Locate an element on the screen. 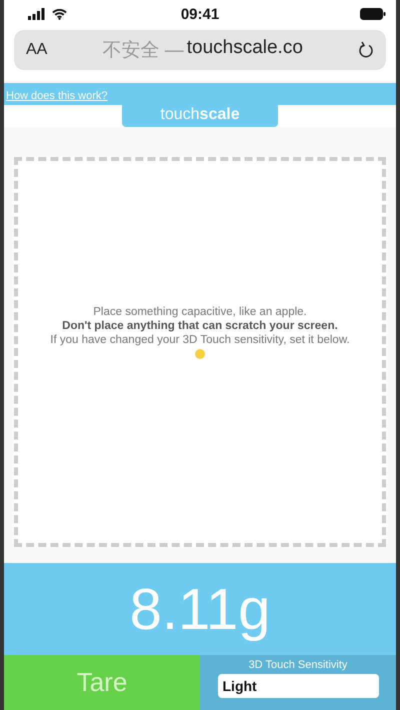  wifi-icon is located at coordinates (59, 14).